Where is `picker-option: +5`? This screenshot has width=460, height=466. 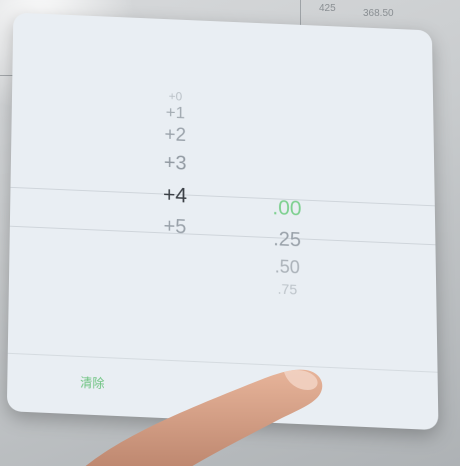
picker-option: +5 is located at coordinates (175, 230).